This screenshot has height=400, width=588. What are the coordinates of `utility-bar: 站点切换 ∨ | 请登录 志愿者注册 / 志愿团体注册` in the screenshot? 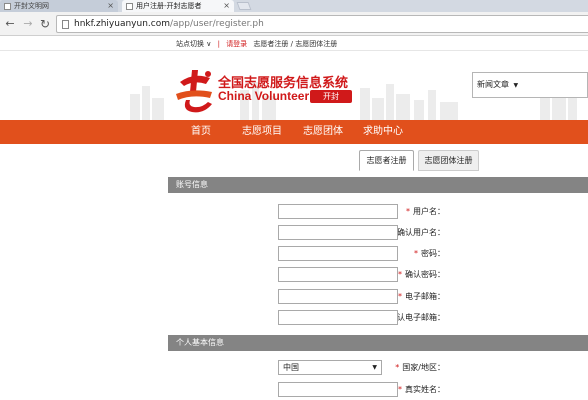 It's located at (294, 44).